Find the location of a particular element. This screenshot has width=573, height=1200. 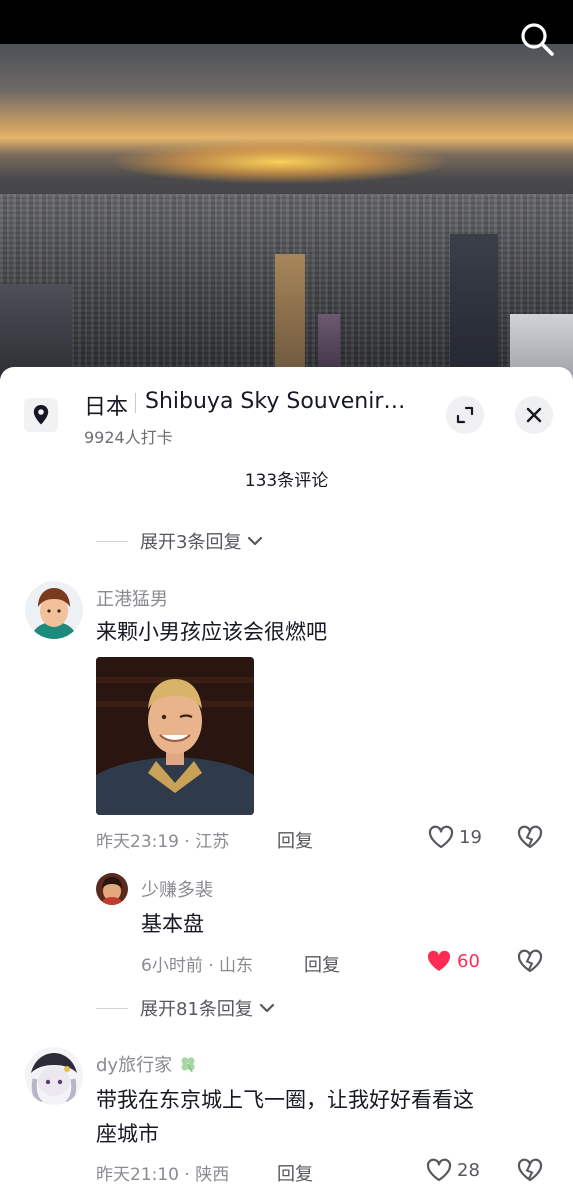

comment-text-line2: 座城市 is located at coordinates (127, 1134).